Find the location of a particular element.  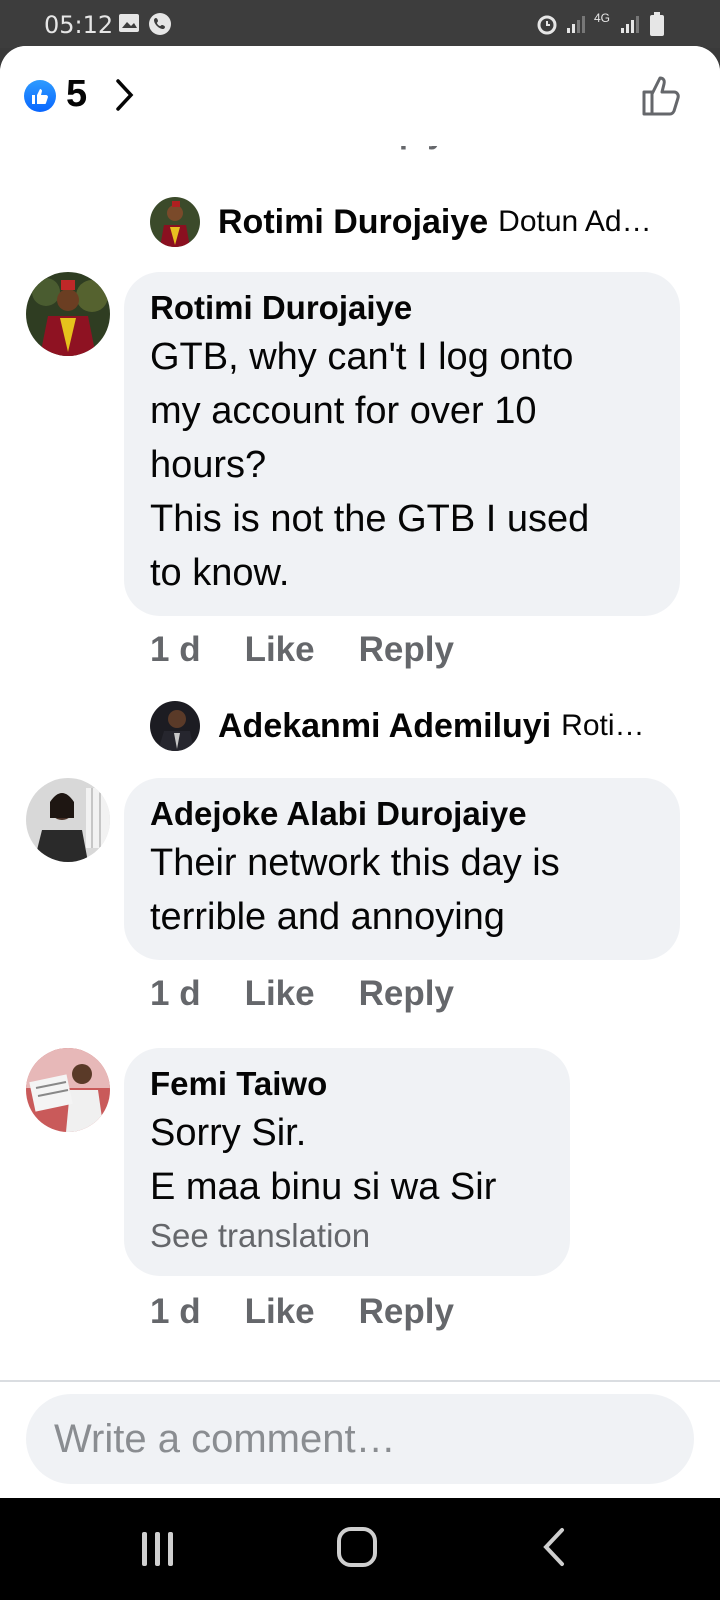

like-reaction-icon is located at coordinates (40, 96).